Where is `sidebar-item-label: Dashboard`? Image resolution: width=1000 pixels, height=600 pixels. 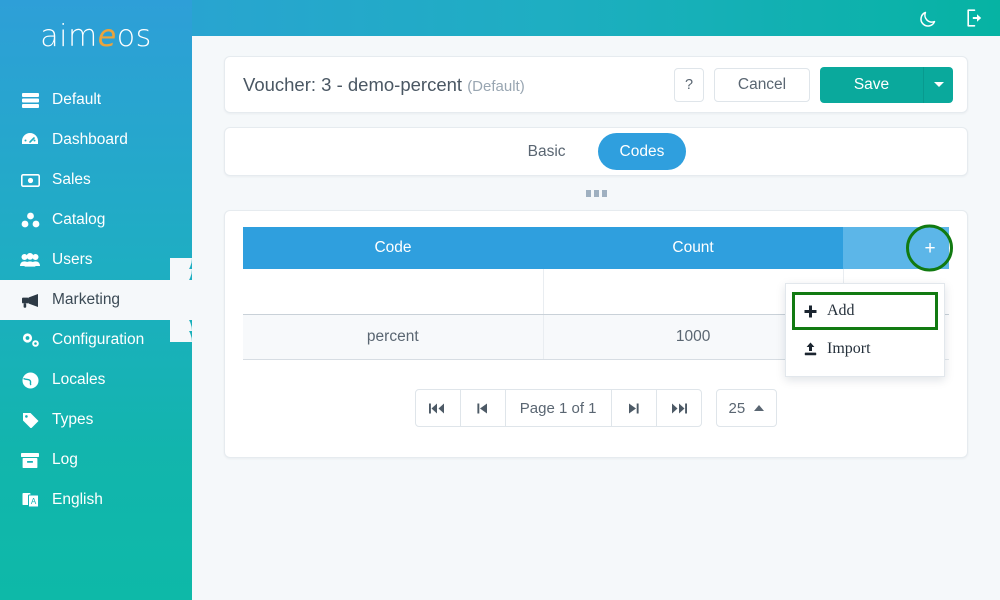 sidebar-item-label: Dashboard is located at coordinates (90, 139).